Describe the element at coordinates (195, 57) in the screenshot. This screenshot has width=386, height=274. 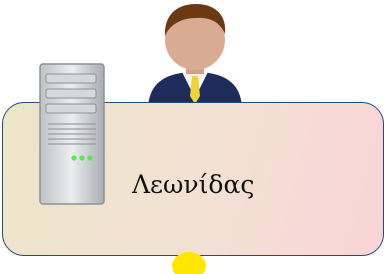
I see `user-avatar-icon` at that location.